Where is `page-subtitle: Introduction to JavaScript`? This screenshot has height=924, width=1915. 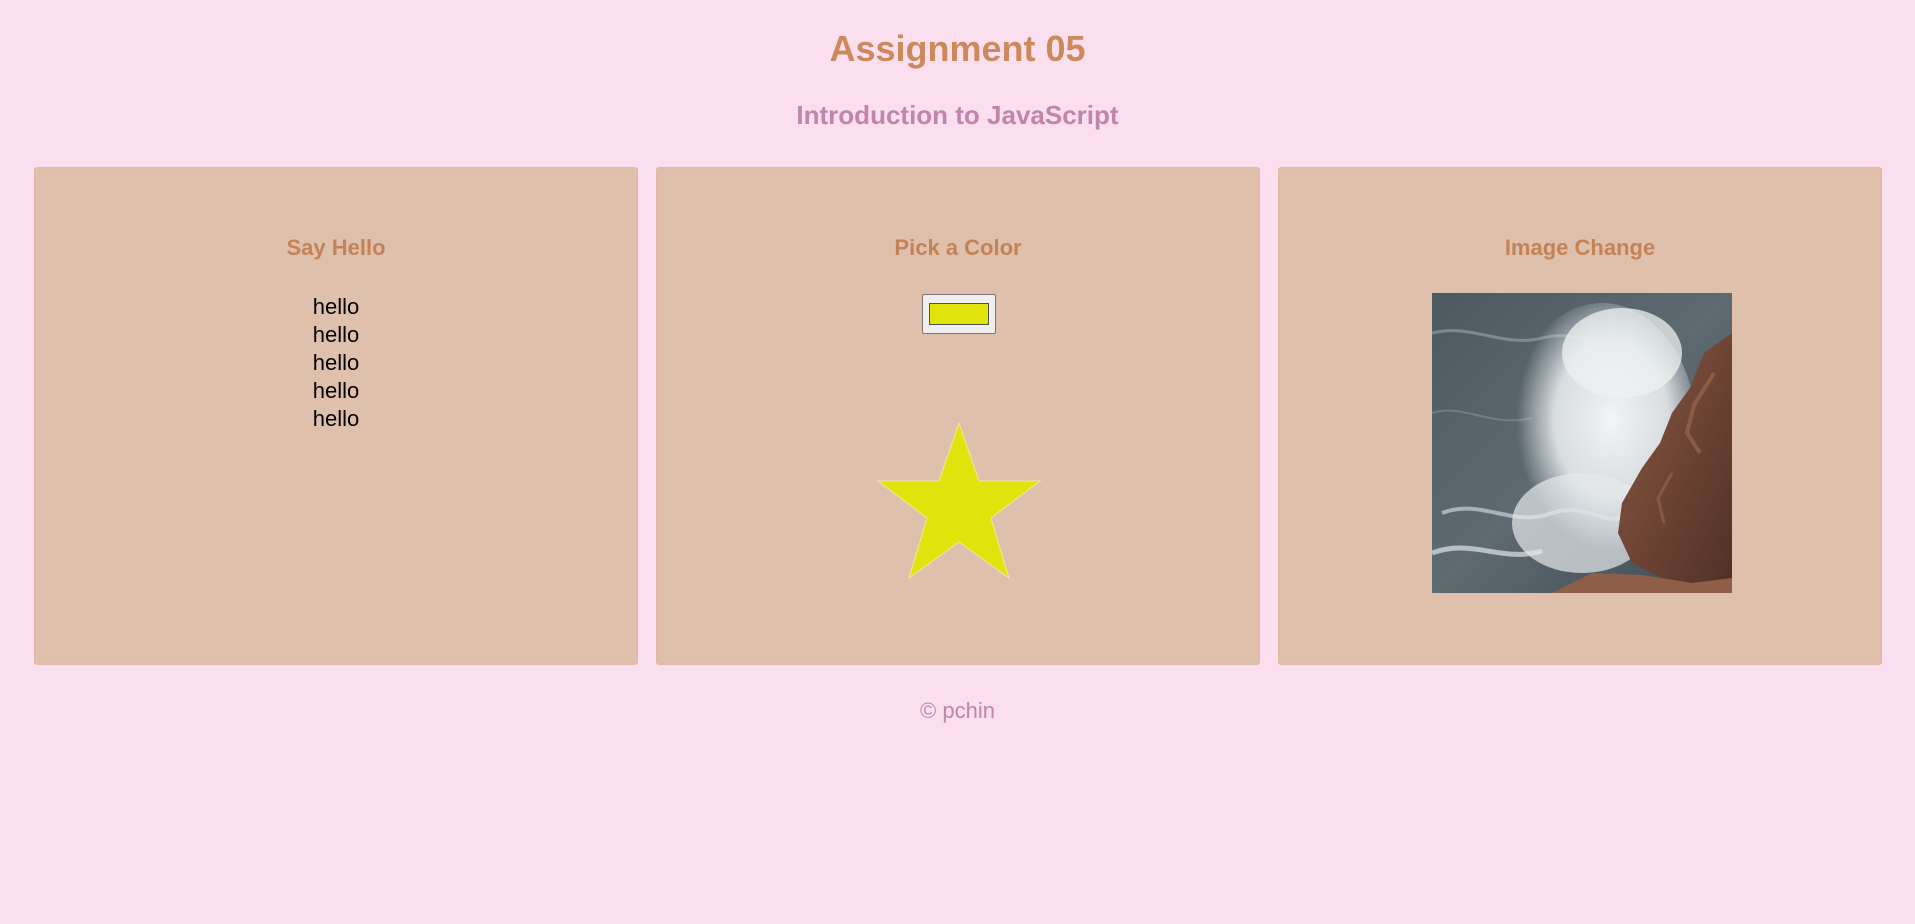 page-subtitle: Introduction to JavaScript is located at coordinates (957, 115).